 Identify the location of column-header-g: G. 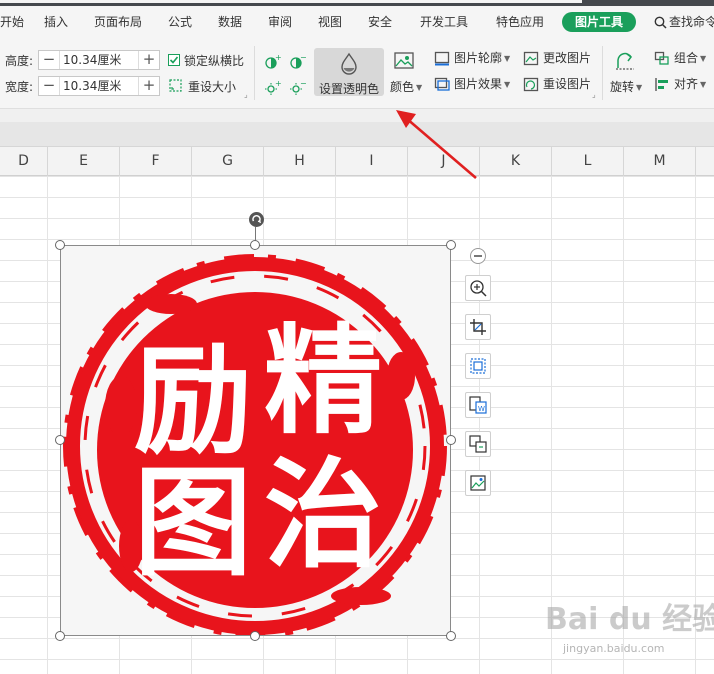
(228, 161).